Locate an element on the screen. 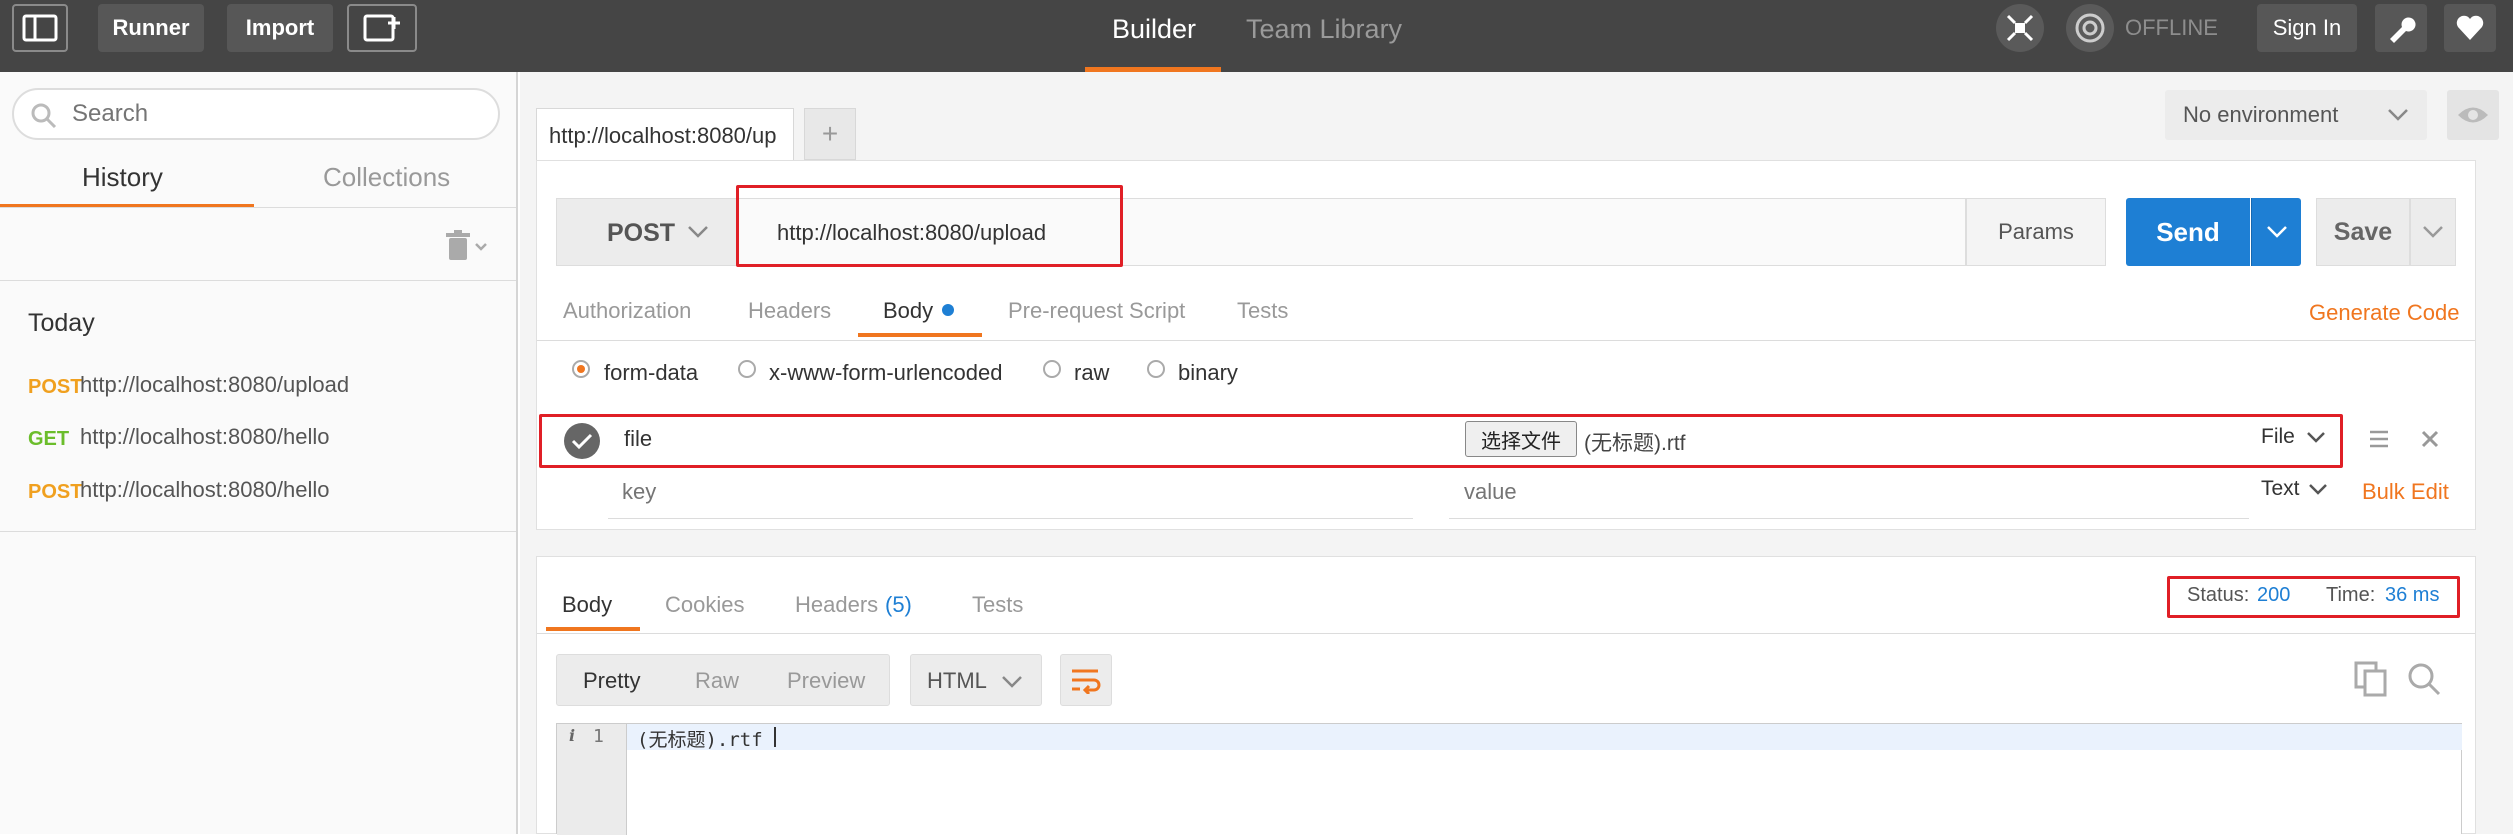 This screenshot has width=2513, height=835. status-value: 200 is located at coordinates (2274, 595).